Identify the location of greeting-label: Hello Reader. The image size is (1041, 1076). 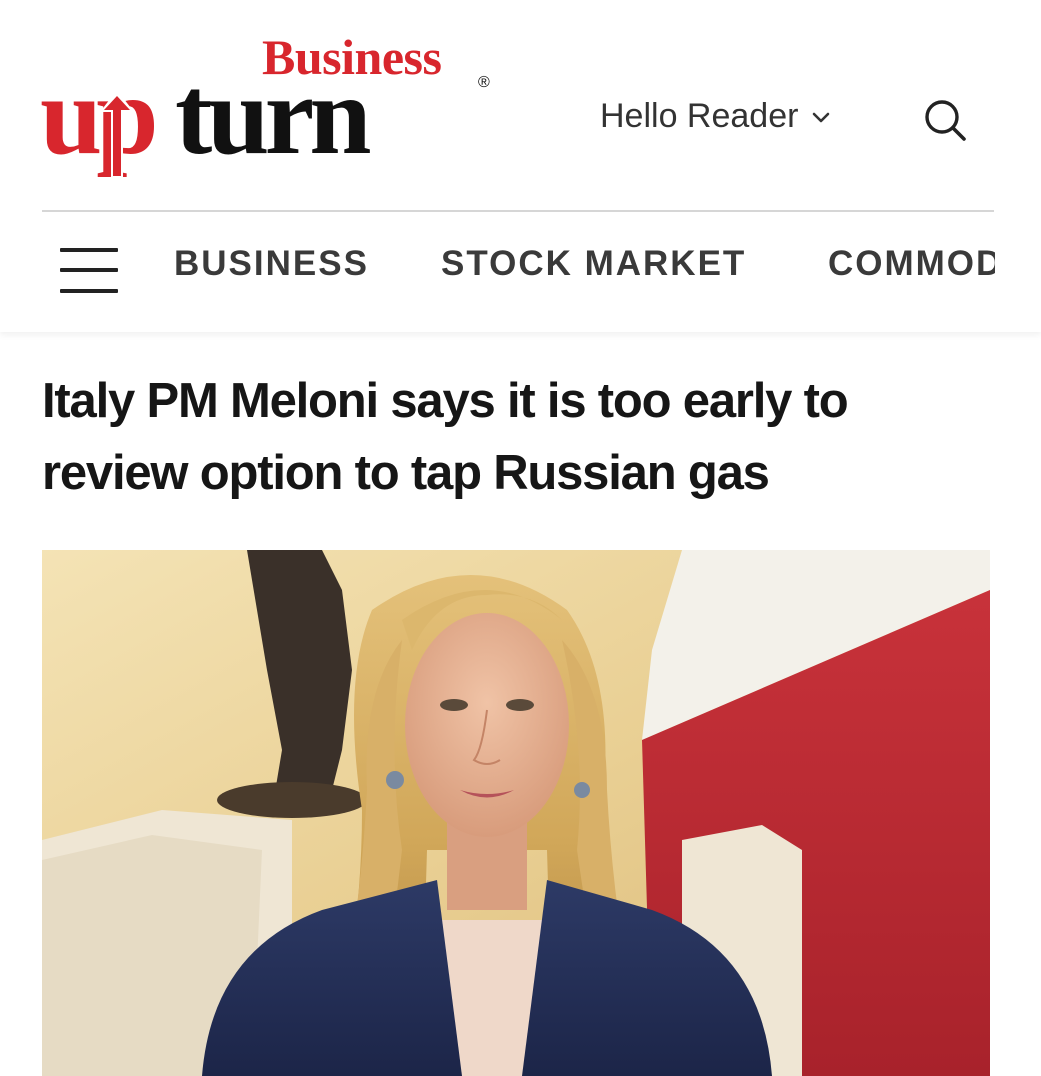
(699, 116).